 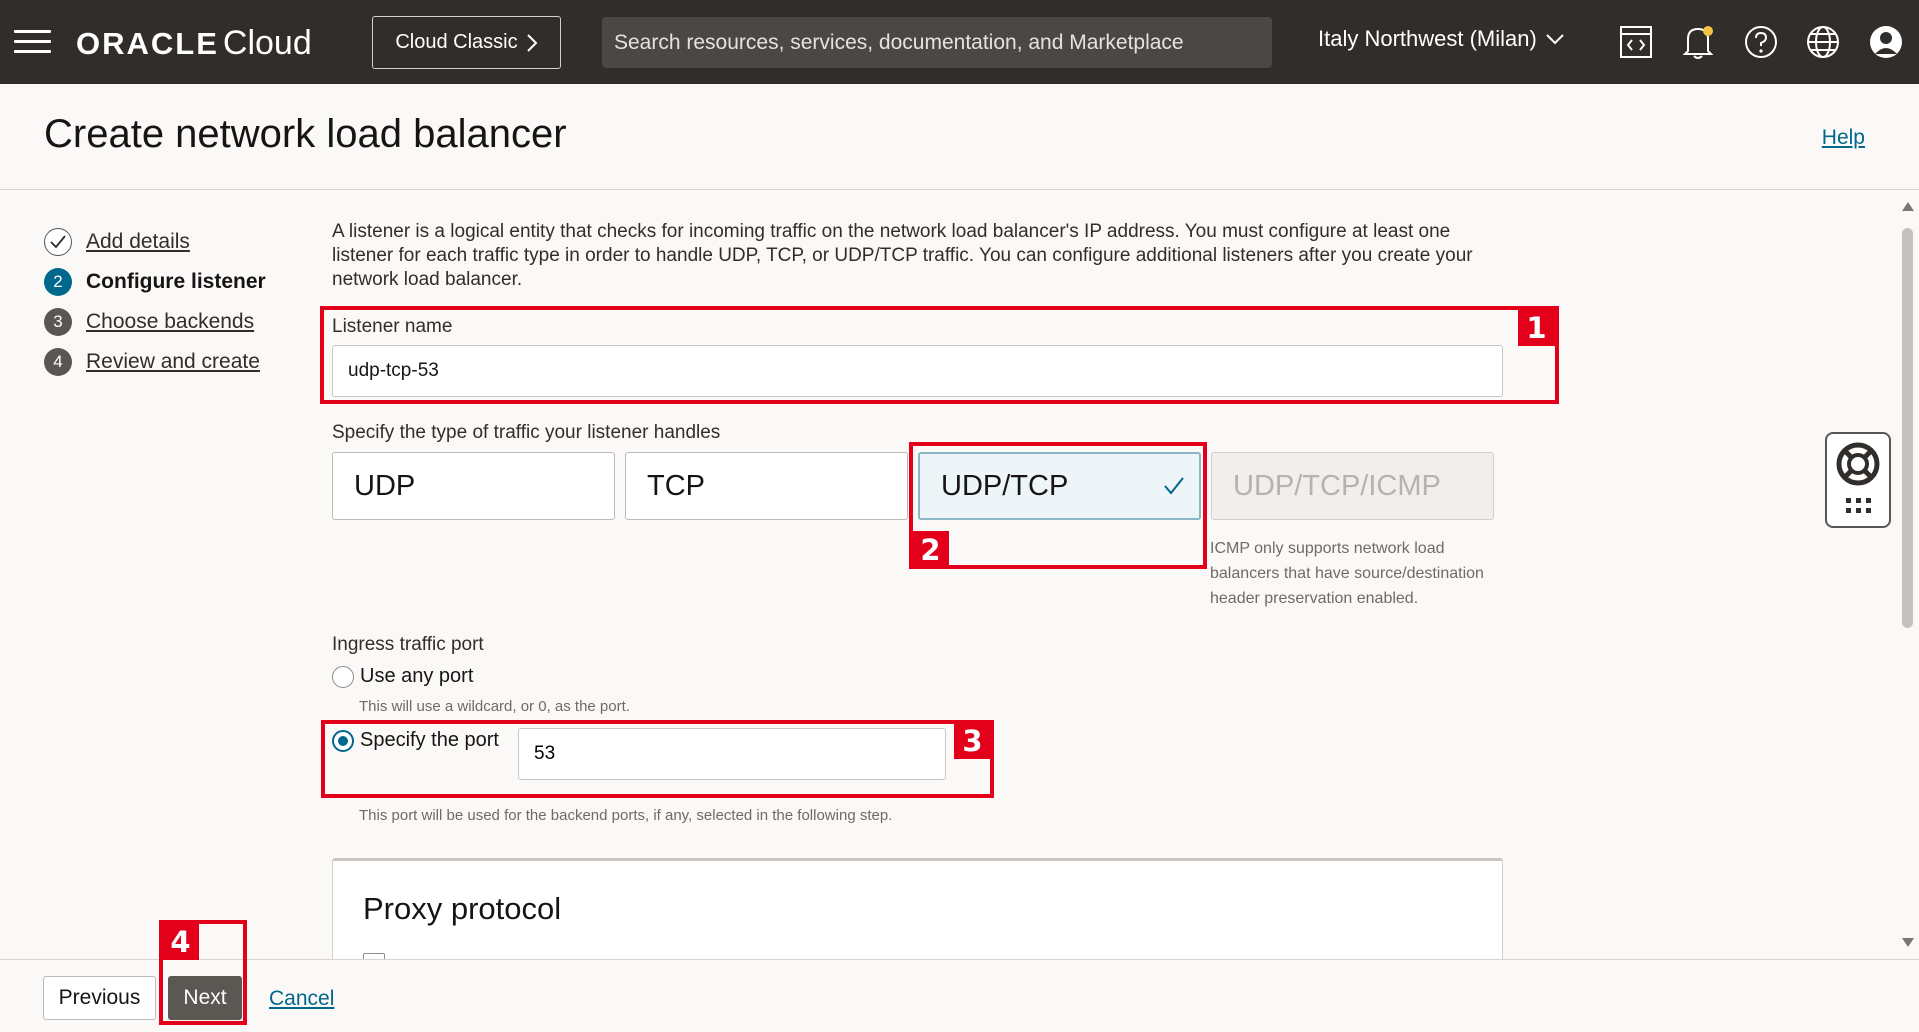 I want to click on page-scrollbar, so click(x=1907, y=574).